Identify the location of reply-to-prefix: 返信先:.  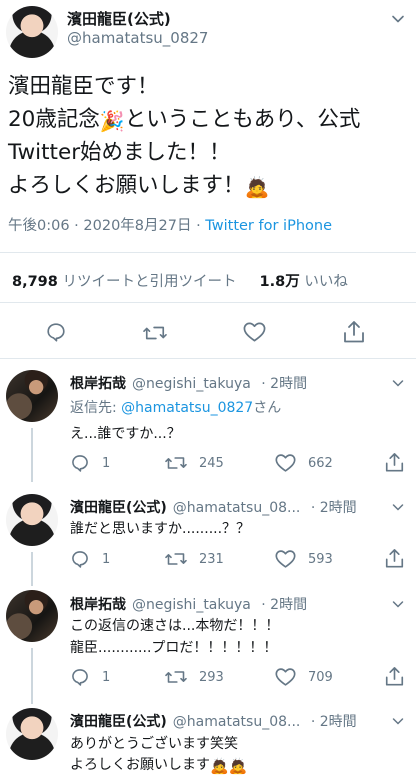
(96, 408).